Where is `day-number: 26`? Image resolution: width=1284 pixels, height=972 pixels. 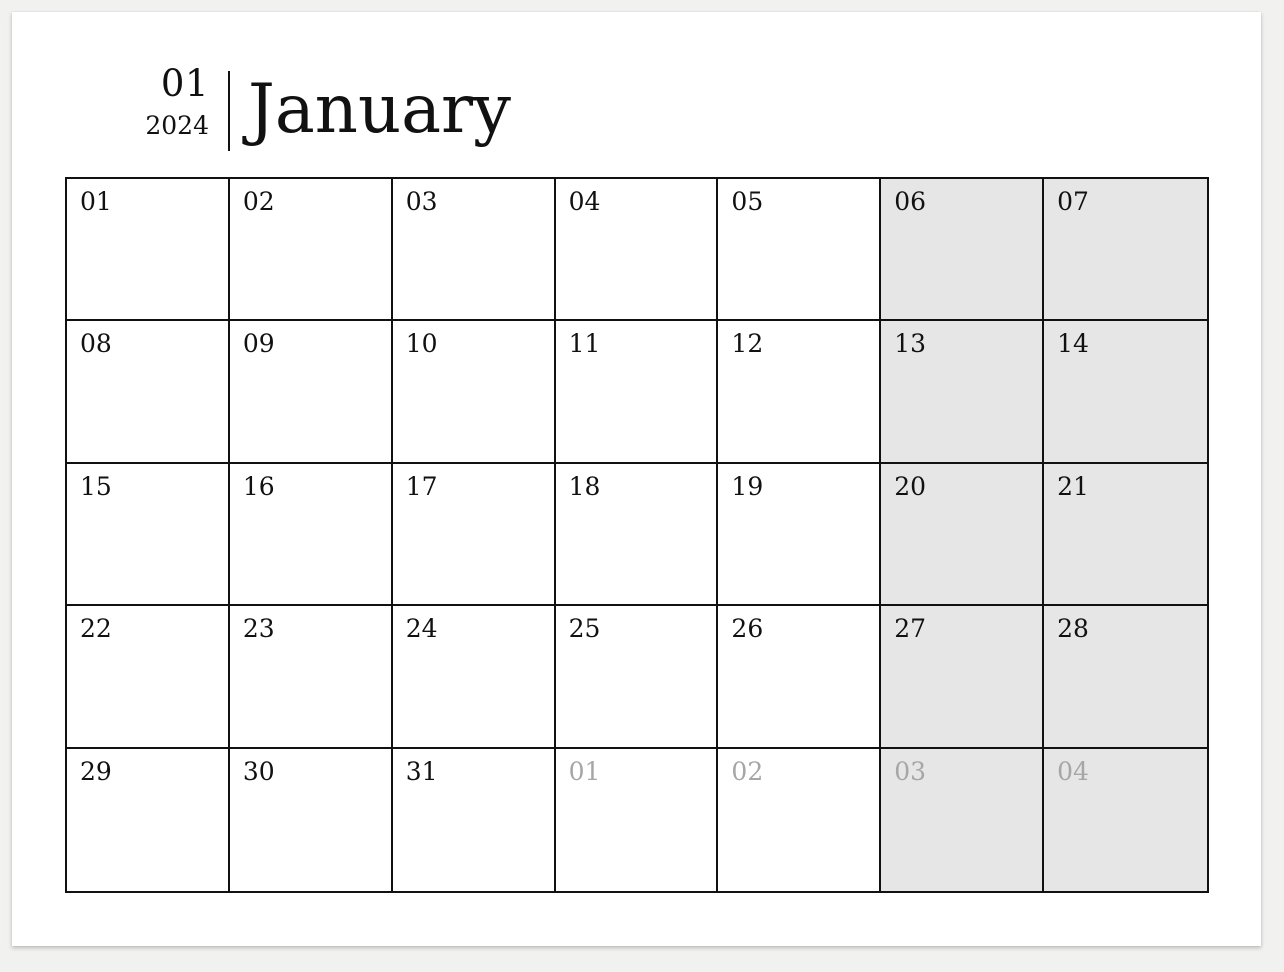 day-number: 26 is located at coordinates (747, 629).